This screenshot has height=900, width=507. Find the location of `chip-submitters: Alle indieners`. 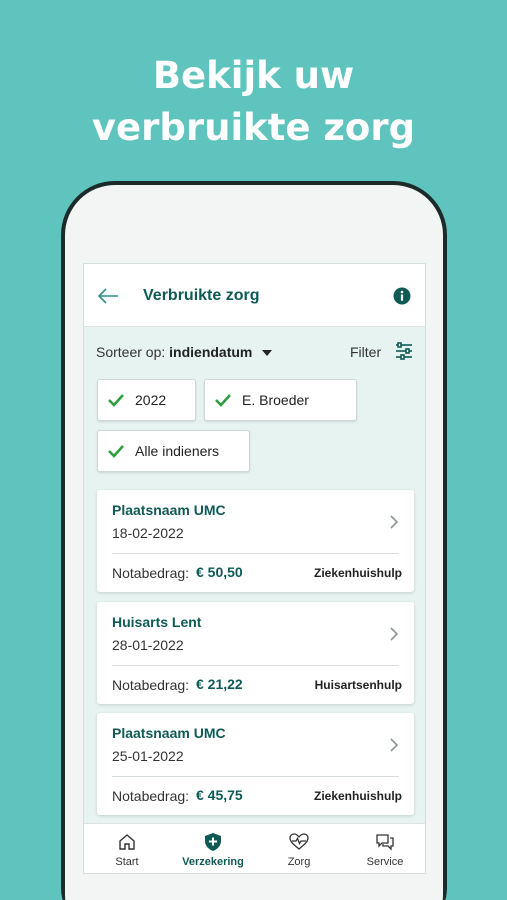

chip-submitters: Alle indieners is located at coordinates (173, 451).